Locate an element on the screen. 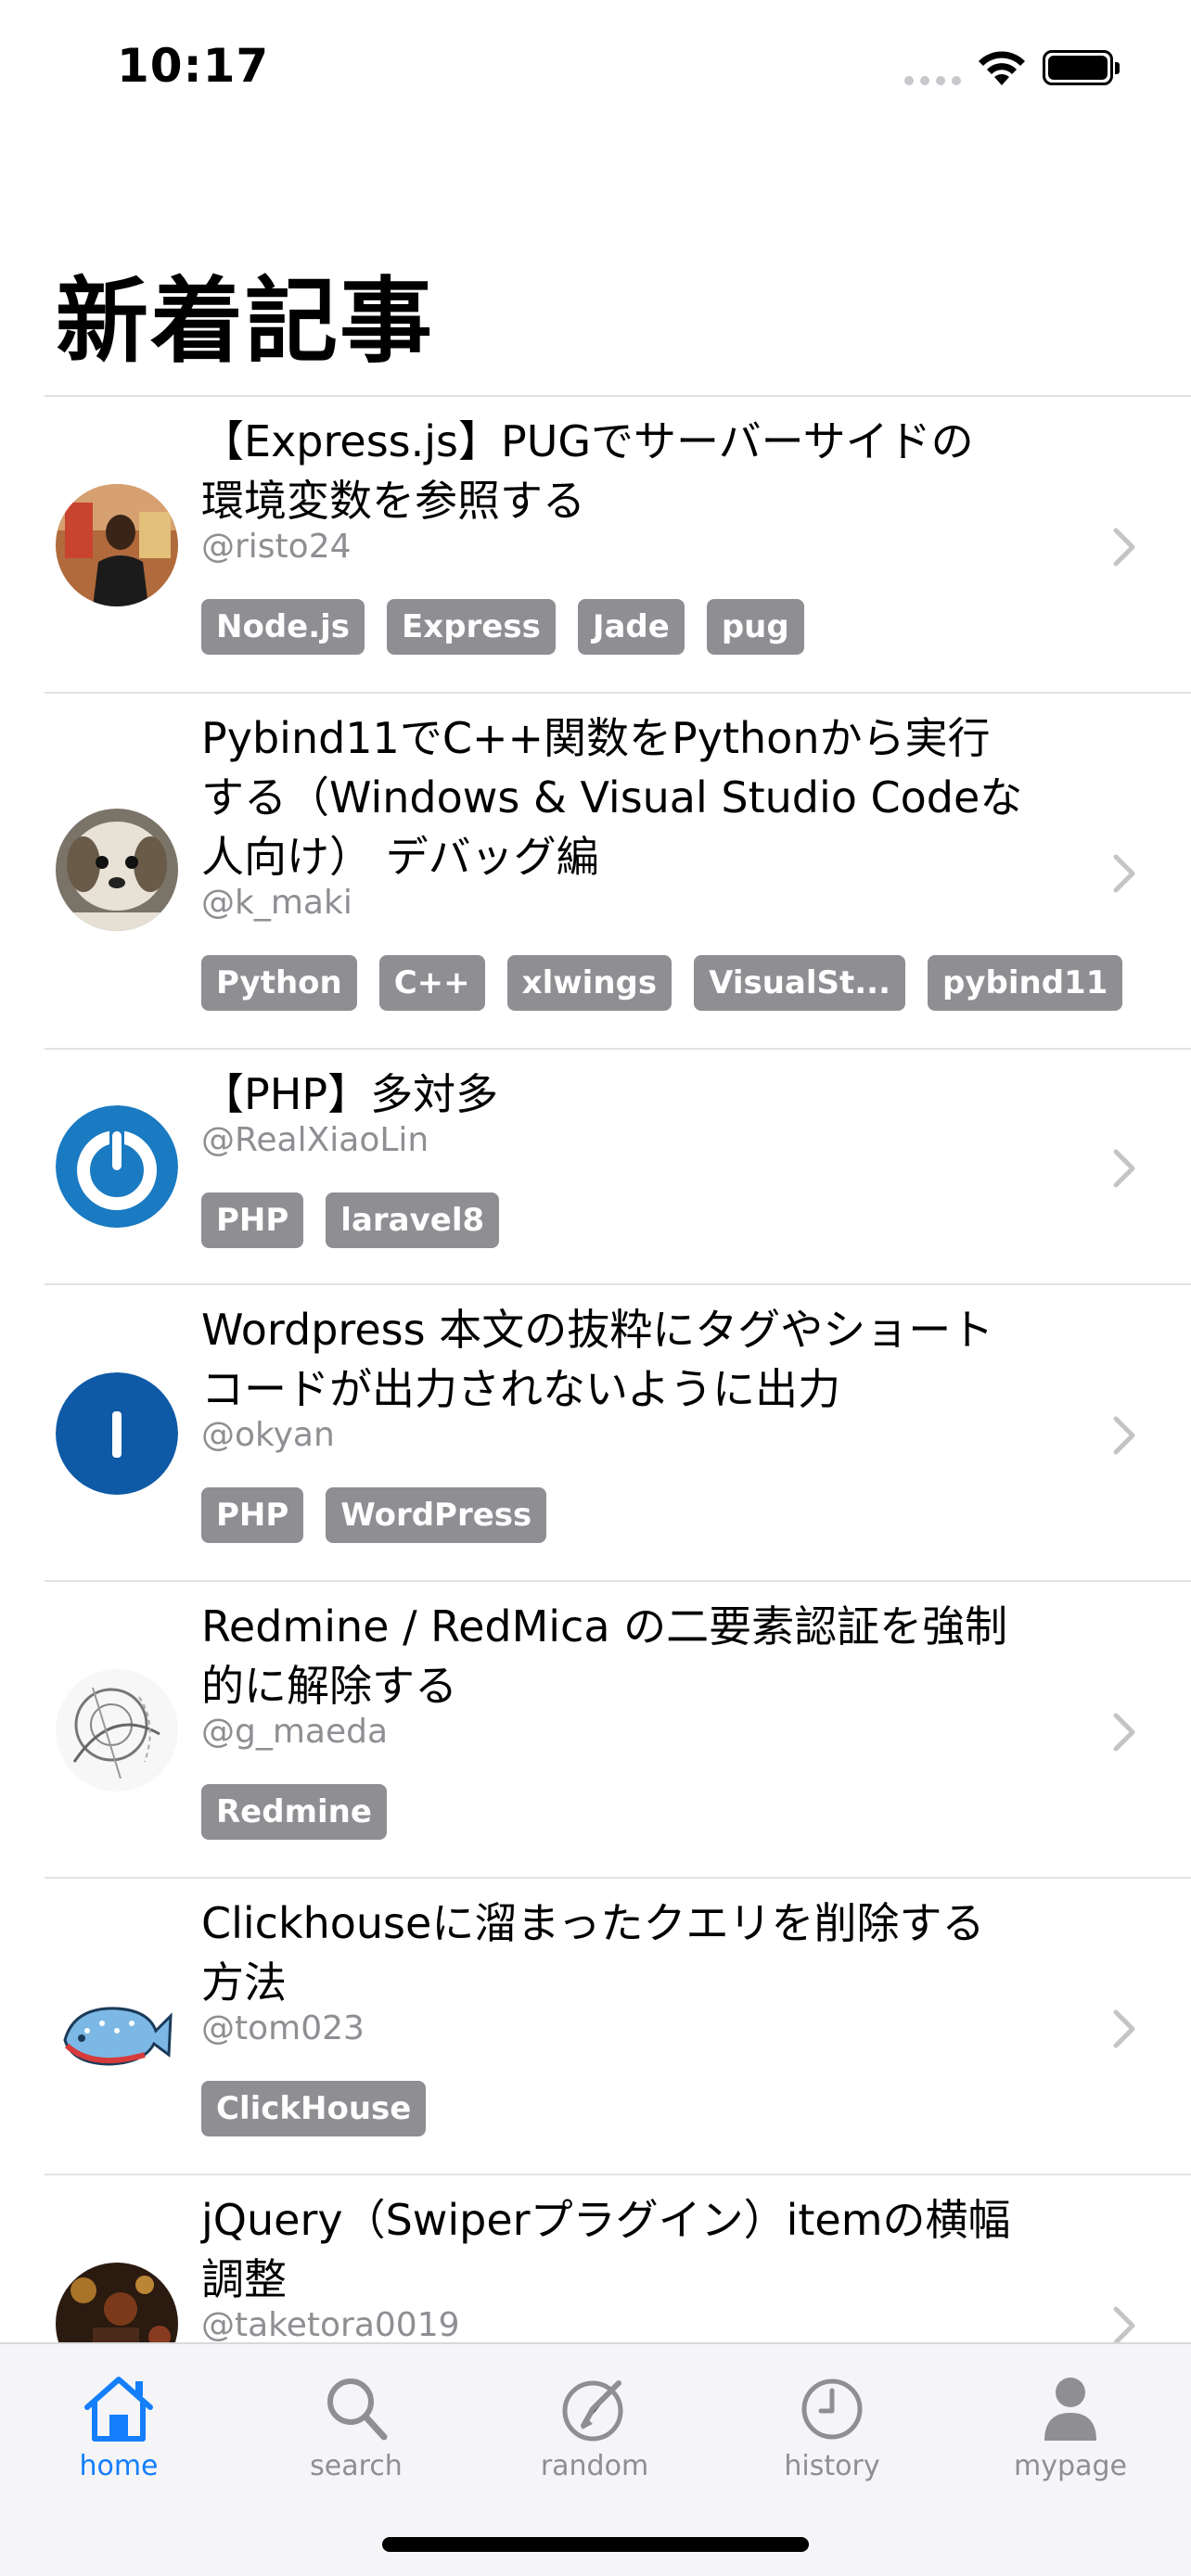  tag-badge: Node.js is located at coordinates (283, 627).